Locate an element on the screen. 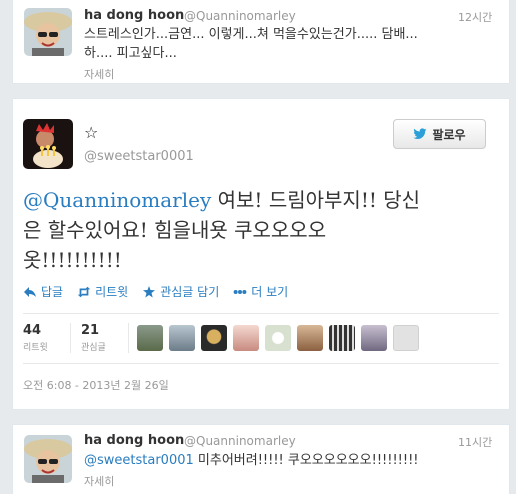 The image size is (516, 494). favorite-label: 관심글 담기 is located at coordinates (190, 292).